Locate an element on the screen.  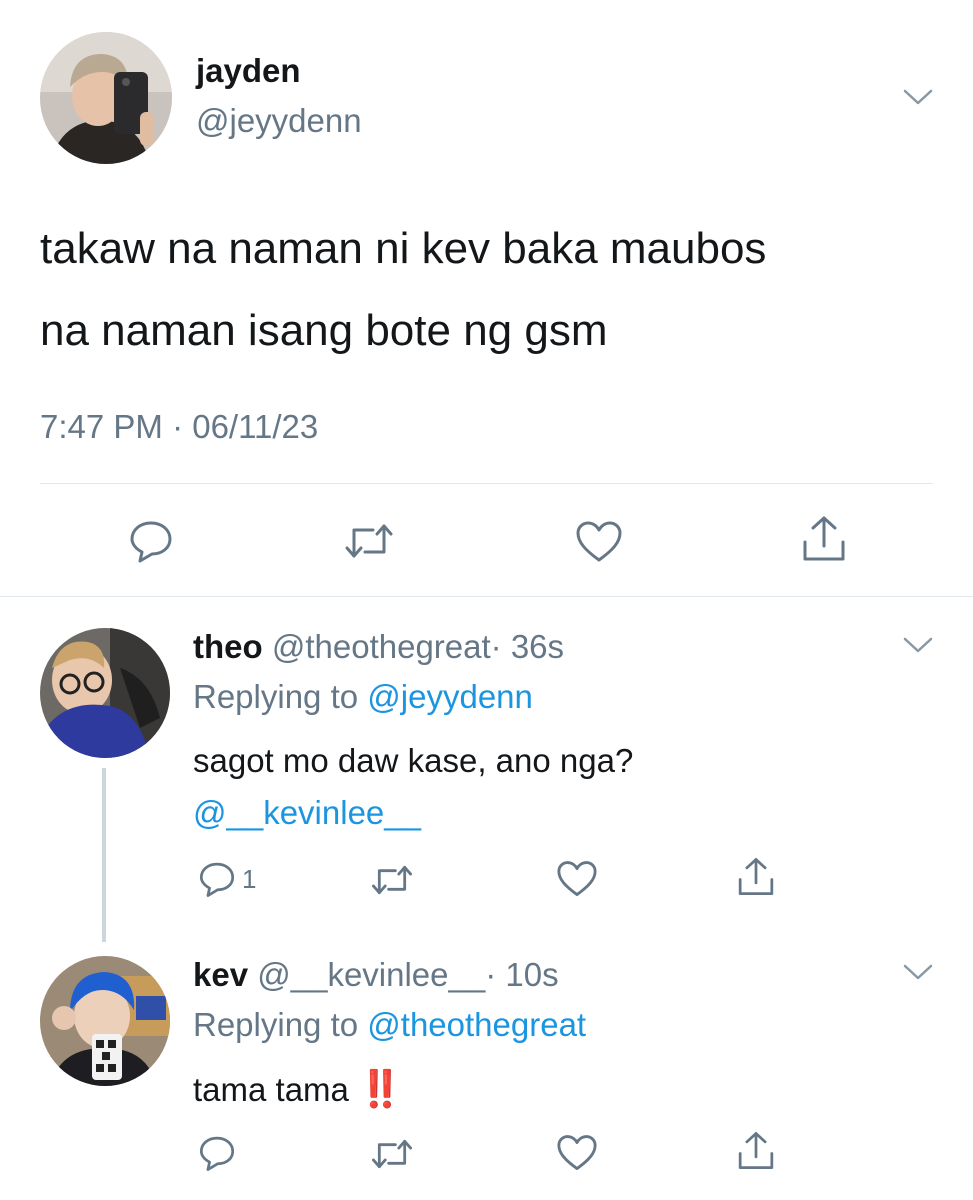
avatar-jayden-image is located at coordinates (106, 98).